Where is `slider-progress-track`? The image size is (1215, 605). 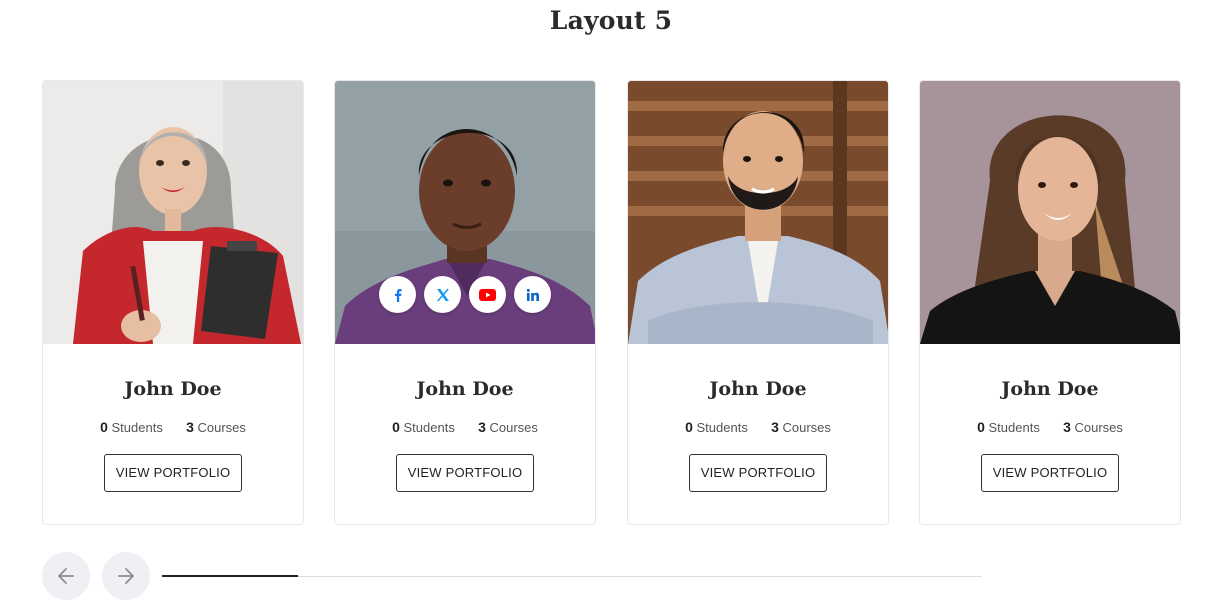 slider-progress-track is located at coordinates (572, 576).